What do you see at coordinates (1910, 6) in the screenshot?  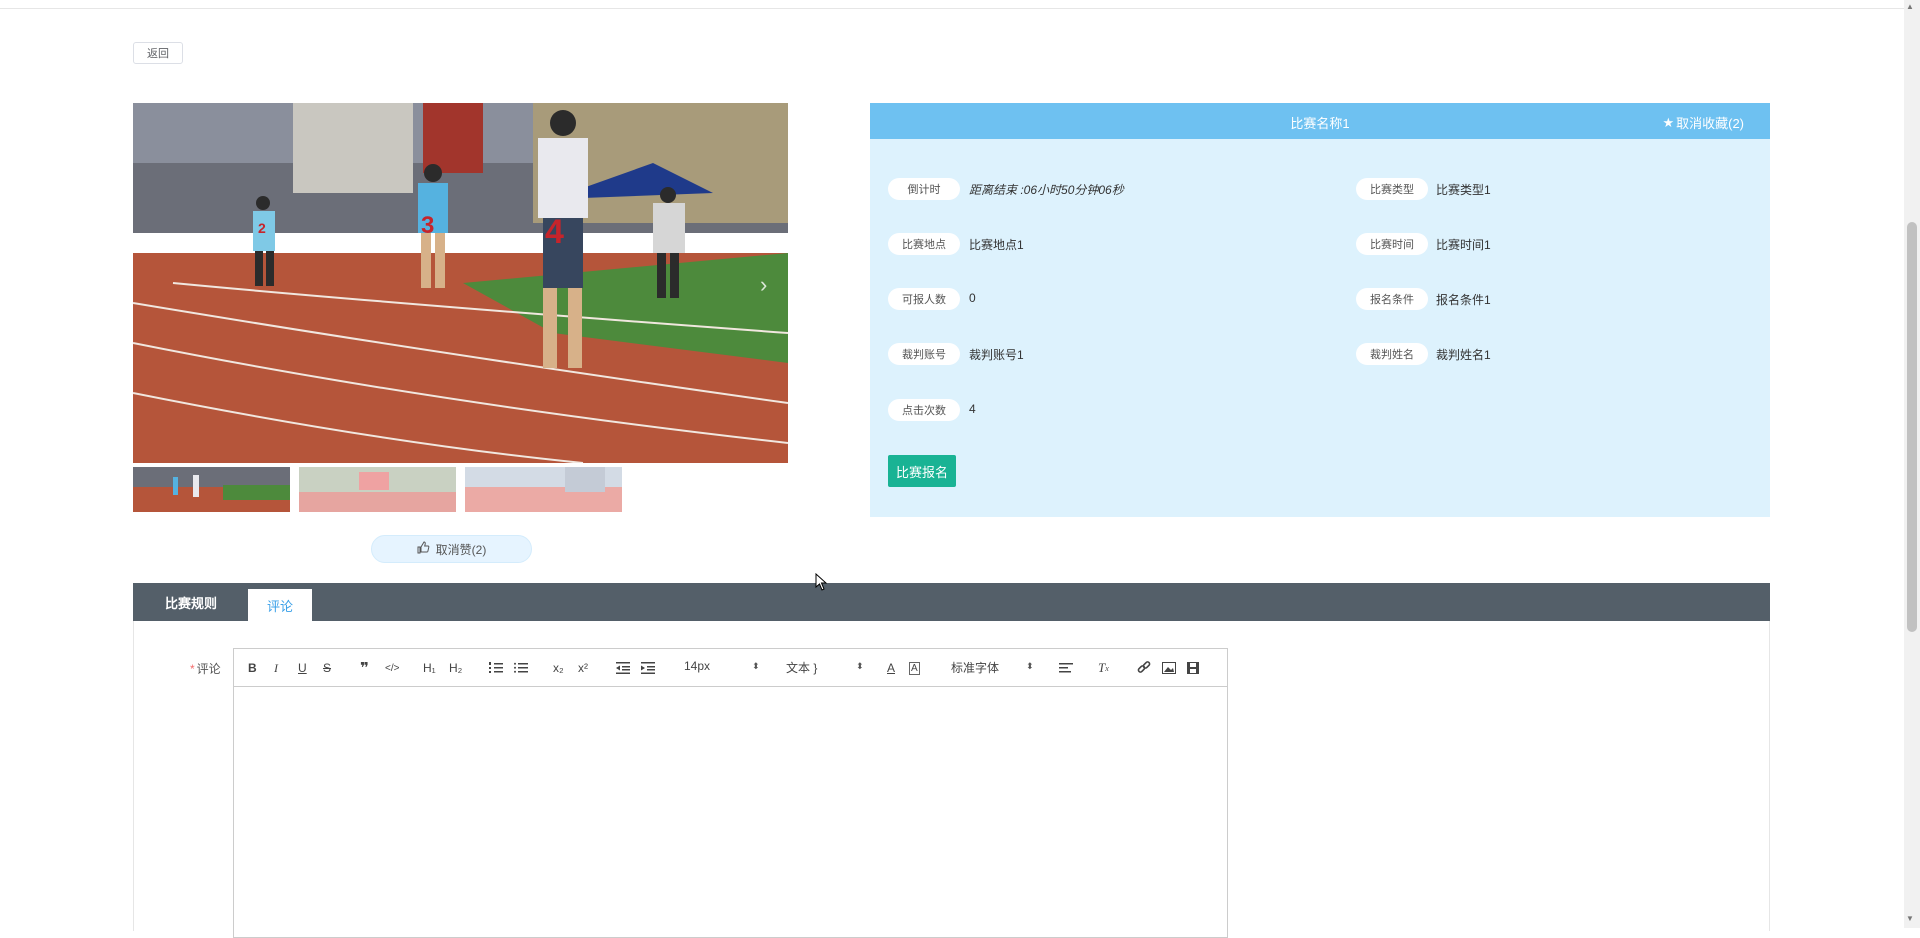 I see `scroll-up-icon: ▲` at bounding box center [1910, 6].